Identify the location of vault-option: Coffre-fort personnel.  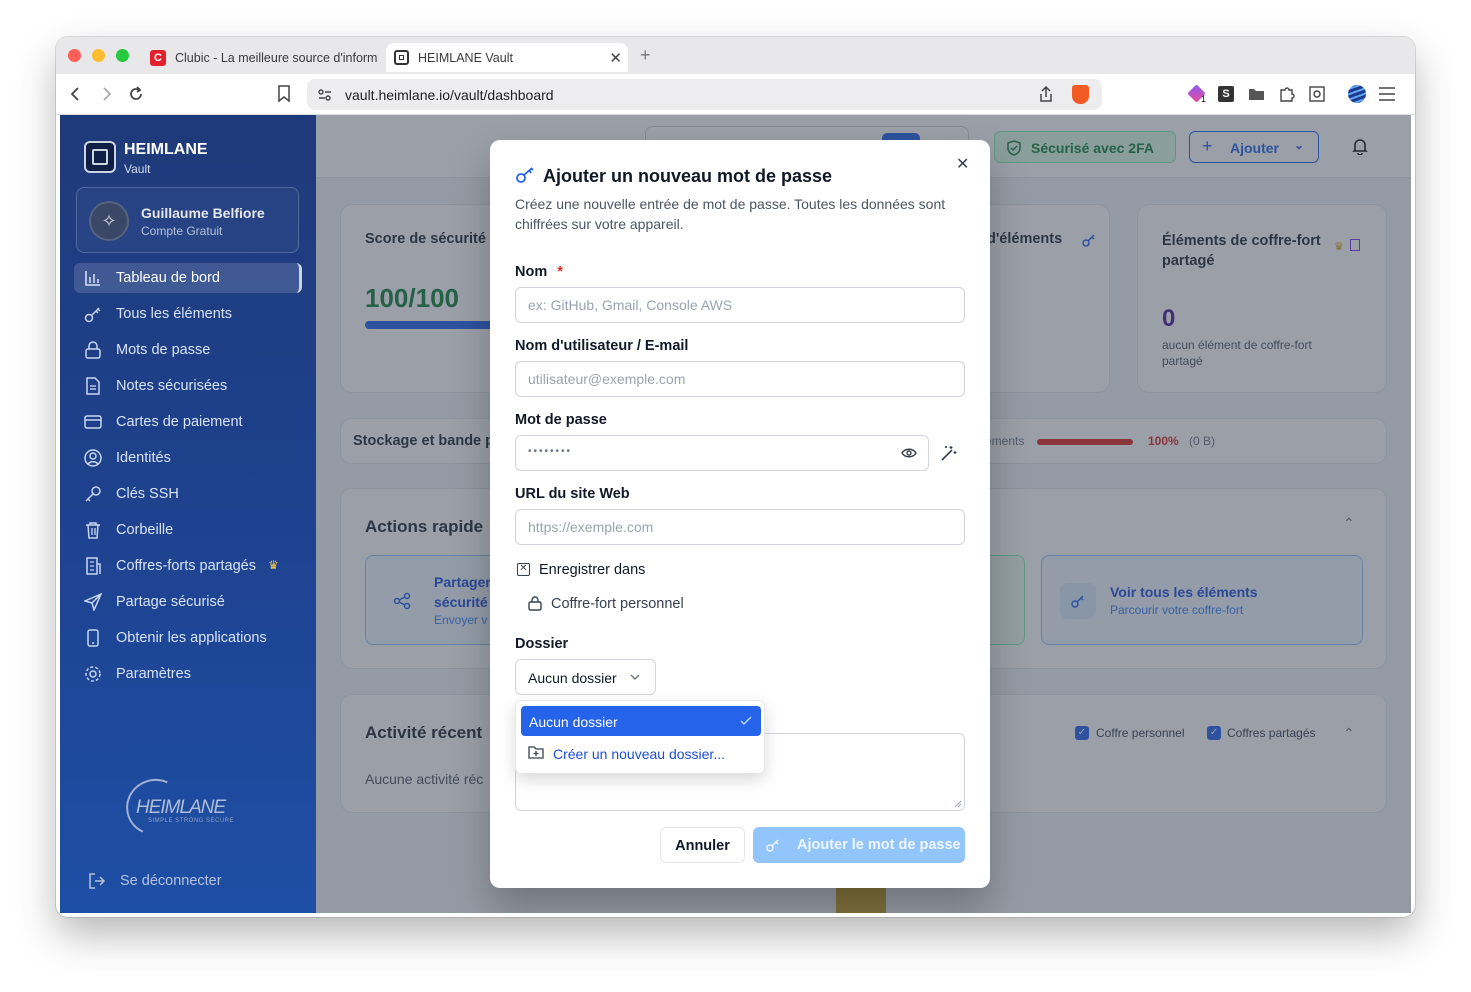
(678, 605).